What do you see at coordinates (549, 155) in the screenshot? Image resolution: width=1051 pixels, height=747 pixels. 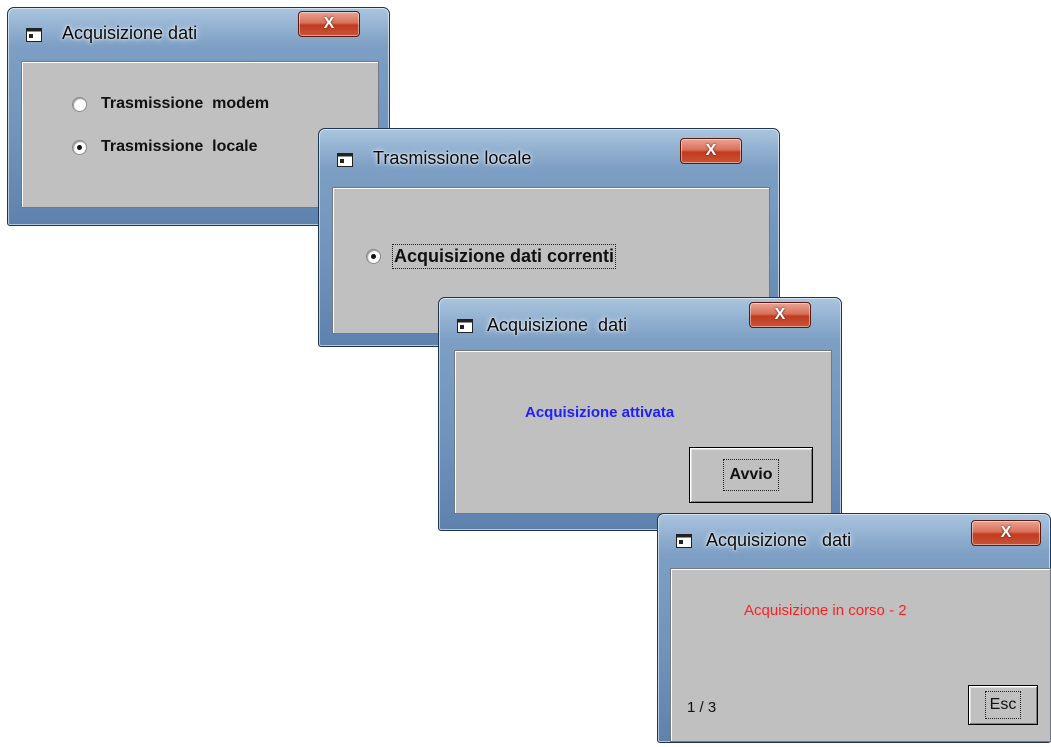 I see `titlebar: Trasmissione locale X` at bounding box center [549, 155].